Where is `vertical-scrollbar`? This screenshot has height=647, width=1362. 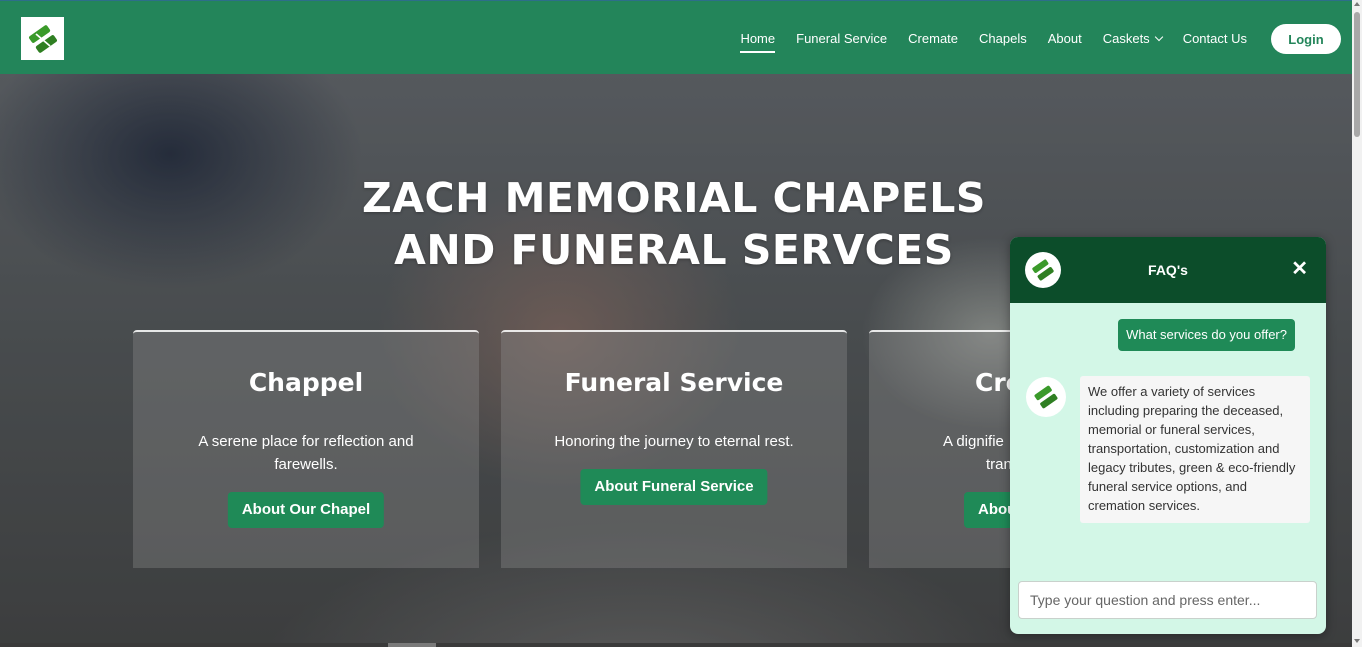 vertical-scrollbar is located at coordinates (1357, 323).